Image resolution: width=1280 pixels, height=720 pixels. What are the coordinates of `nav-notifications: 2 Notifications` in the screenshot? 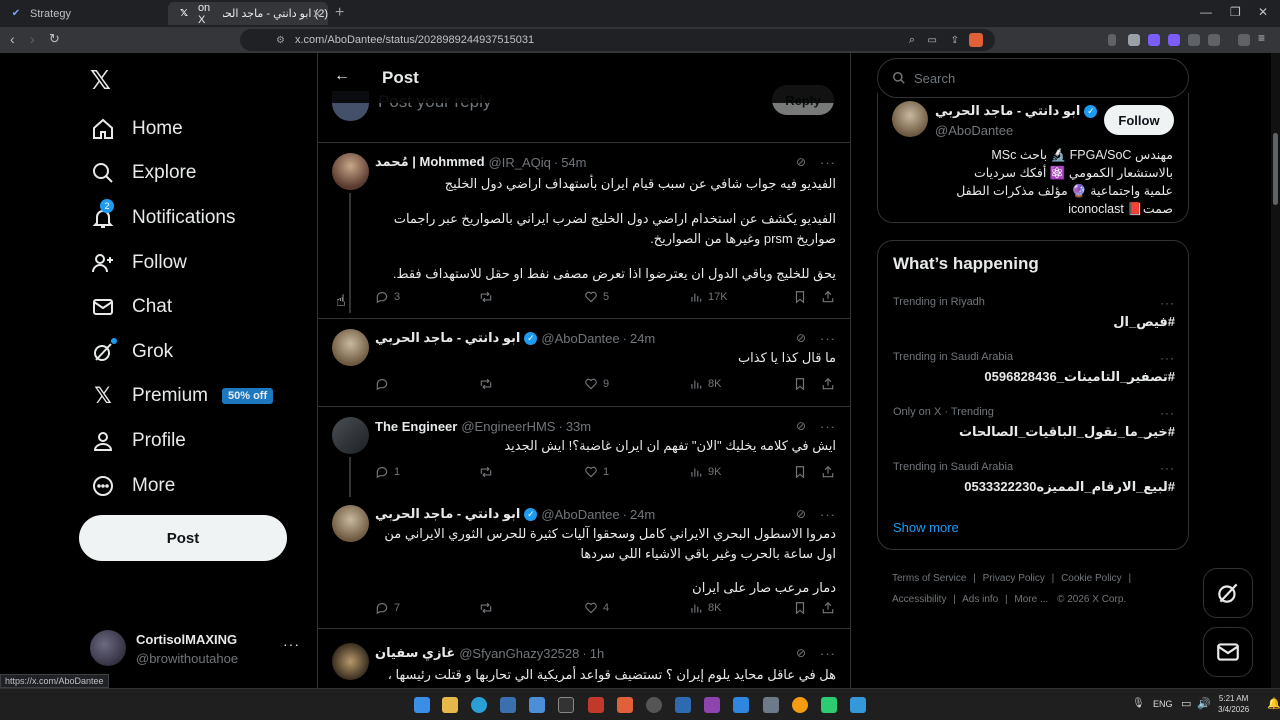 It's located at (163, 218).